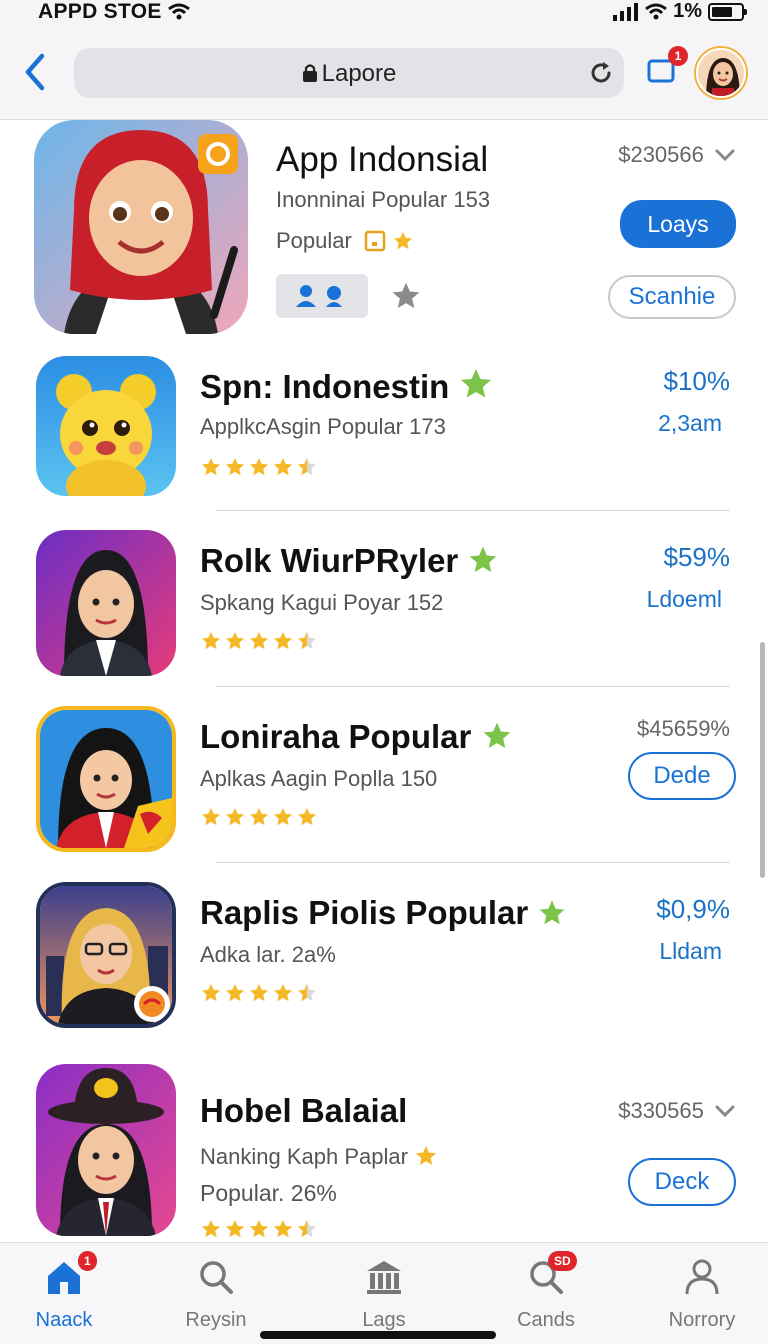  What do you see at coordinates (314, 240) in the screenshot?
I see `app-tag: Popular` at bounding box center [314, 240].